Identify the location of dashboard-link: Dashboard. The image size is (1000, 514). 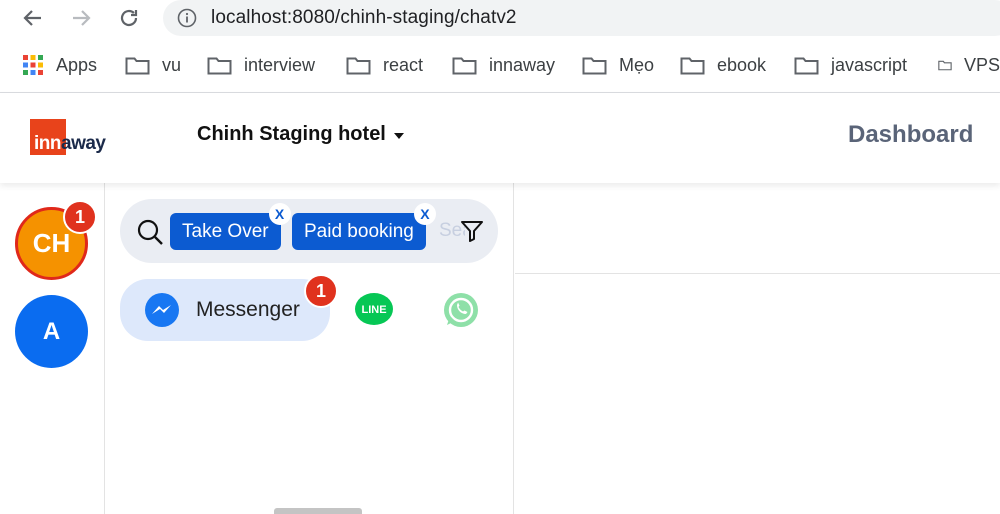
(910, 135).